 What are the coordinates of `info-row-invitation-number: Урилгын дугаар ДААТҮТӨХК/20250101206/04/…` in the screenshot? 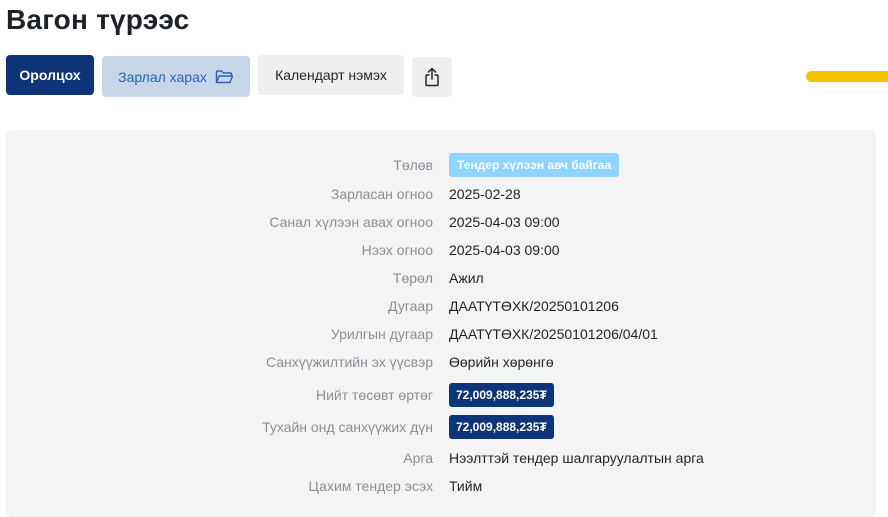 It's located at (441, 335).